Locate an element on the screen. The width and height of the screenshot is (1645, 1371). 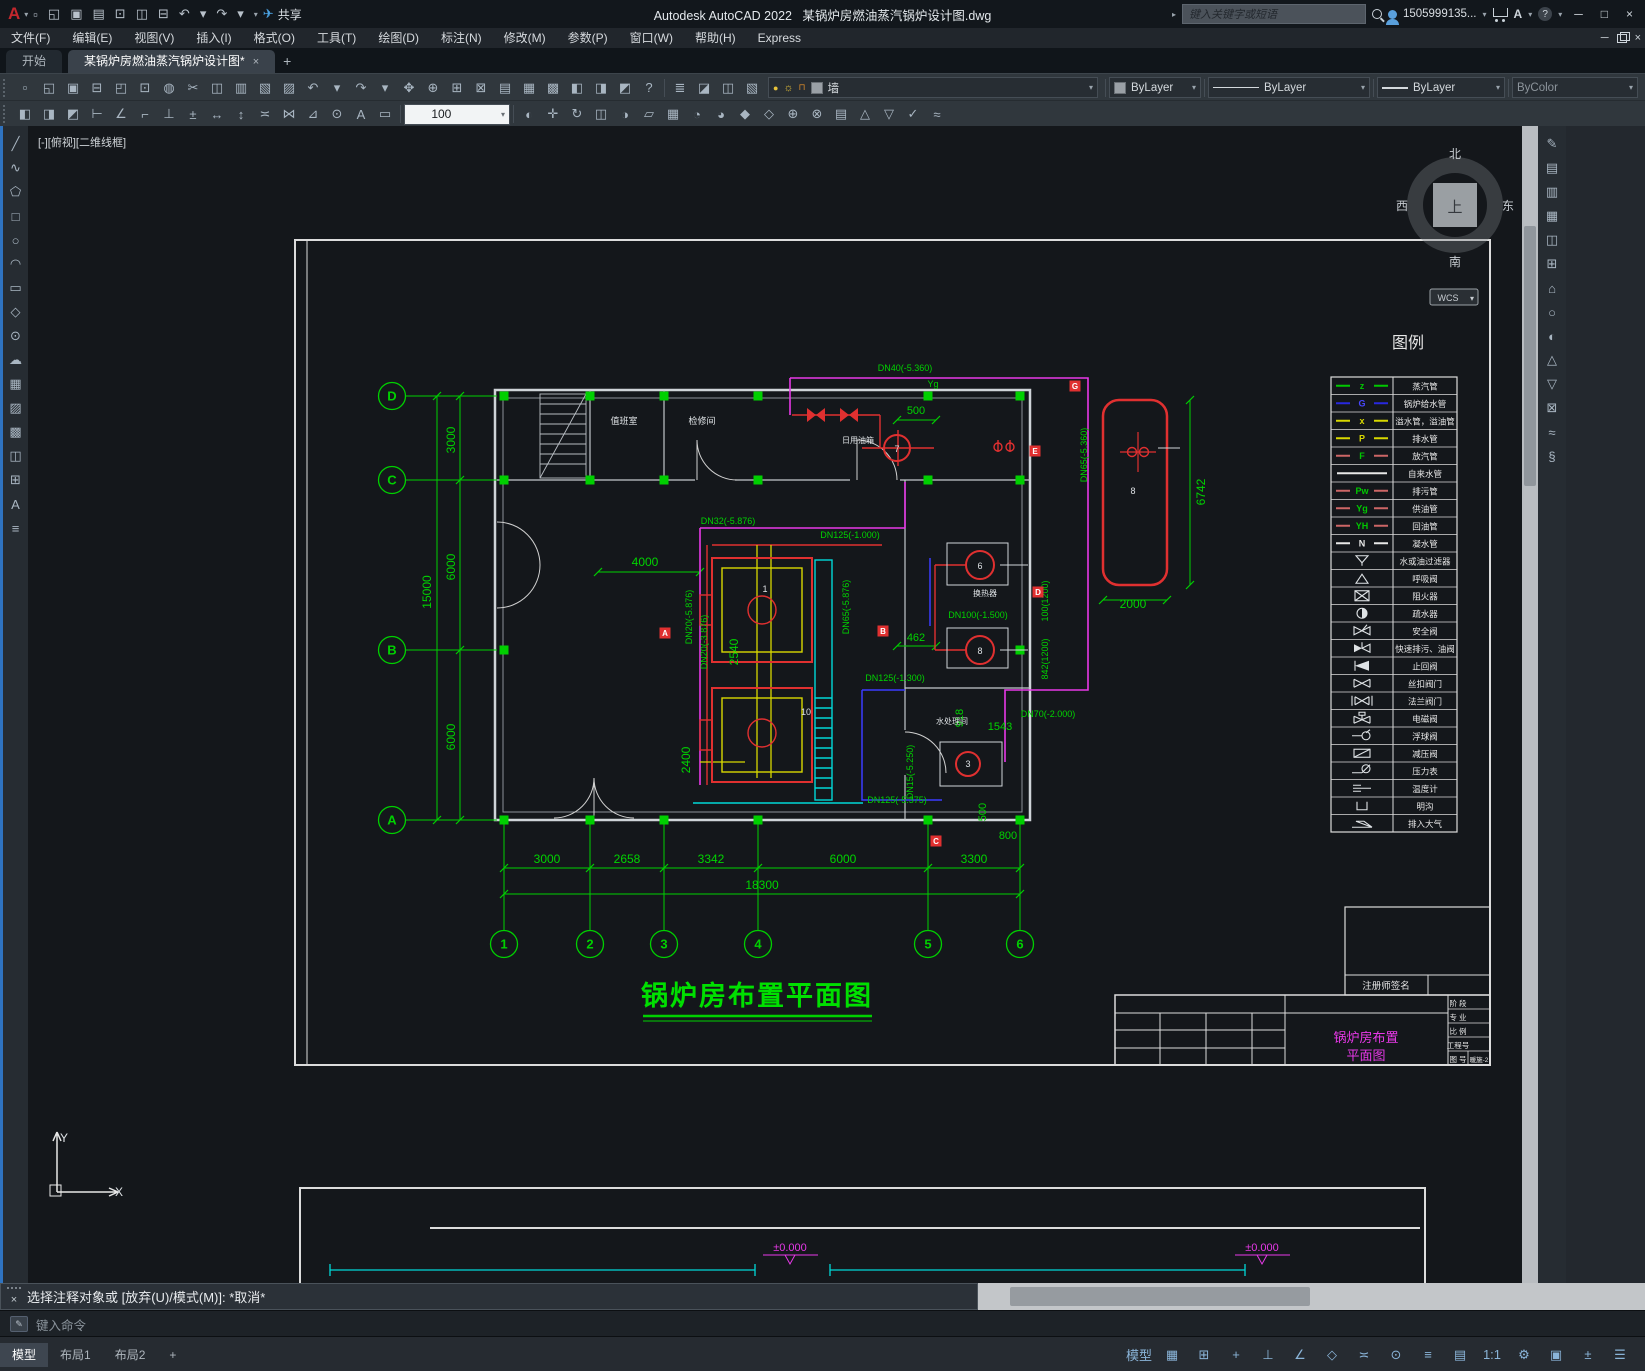
menu-格式O: 格式(O) is located at coordinates (274, 38).